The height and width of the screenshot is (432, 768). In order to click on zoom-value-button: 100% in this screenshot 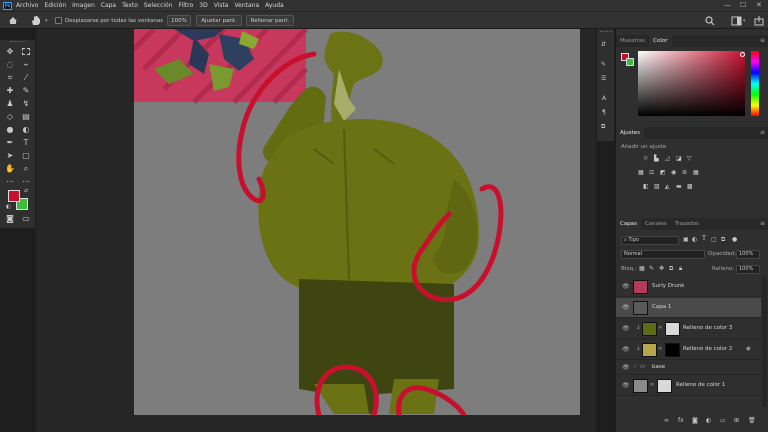, I will do `click(179, 20)`.